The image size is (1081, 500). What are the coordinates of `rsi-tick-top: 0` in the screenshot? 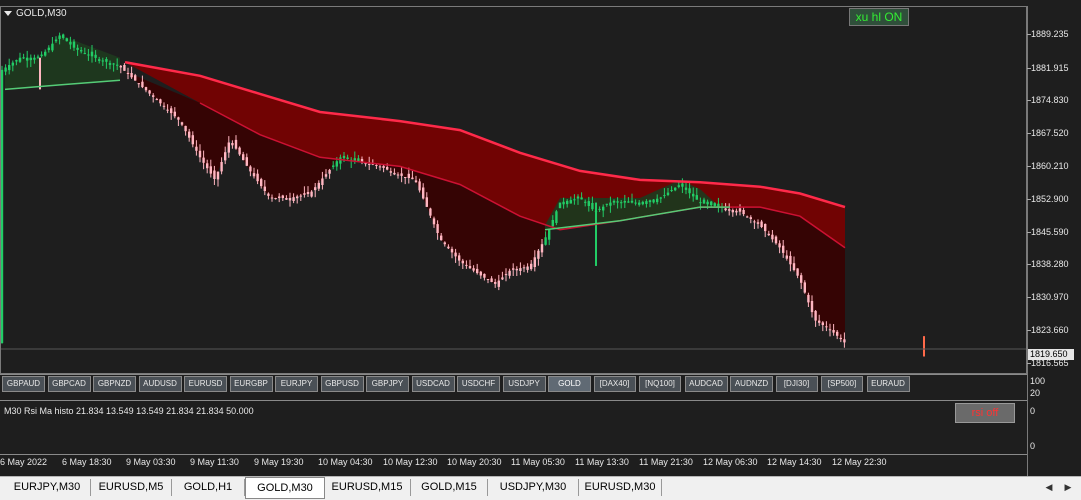 It's located at (1033, 411).